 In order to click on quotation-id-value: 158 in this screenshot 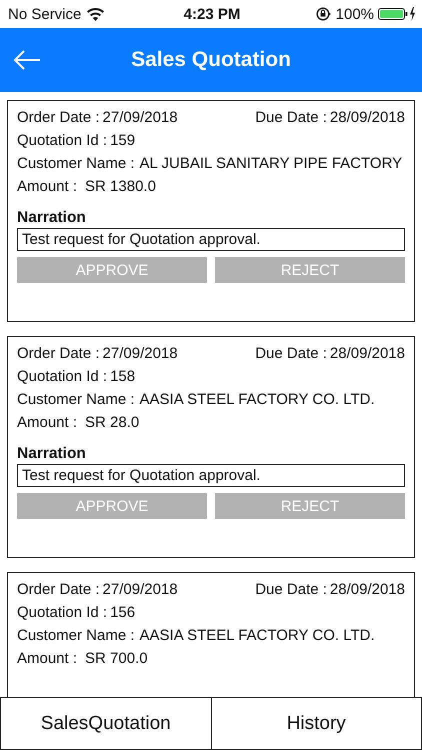, I will do `click(123, 376)`.